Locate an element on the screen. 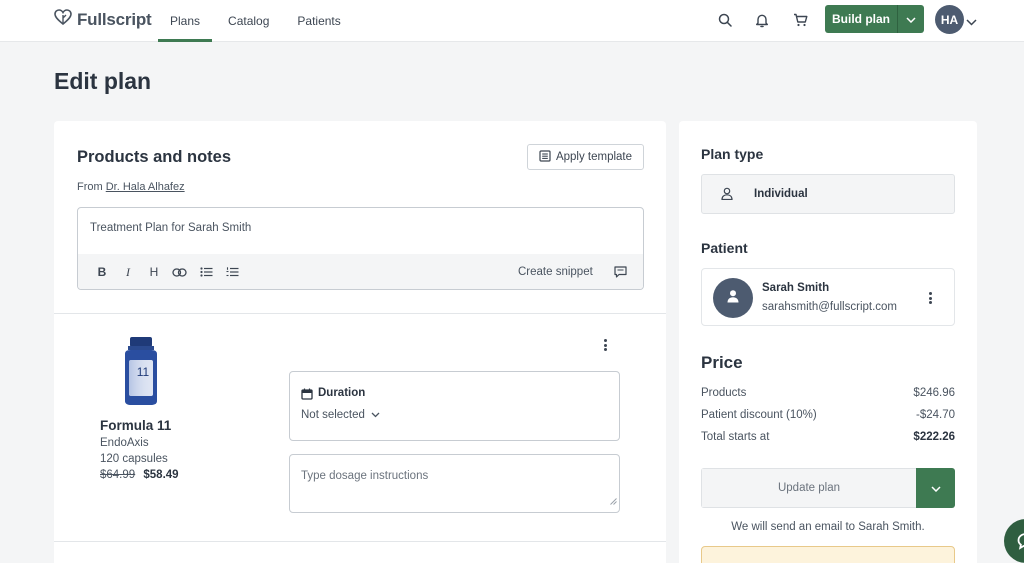 The image size is (1024, 563). fullscript-logo: Fullscript is located at coordinates (103, 19).